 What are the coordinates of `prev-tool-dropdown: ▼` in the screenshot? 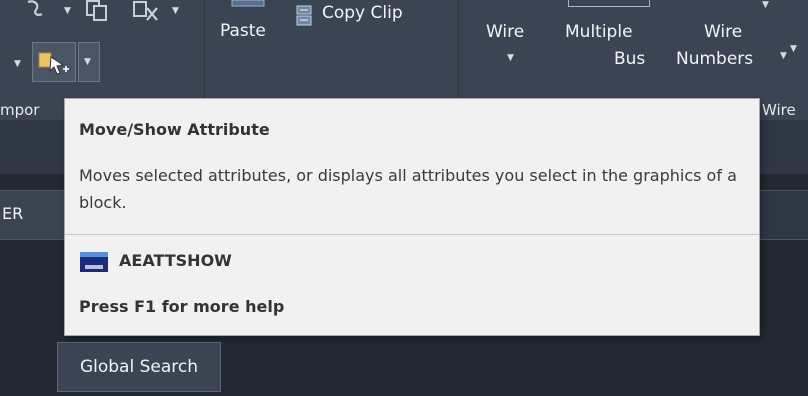 It's located at (17, 64).